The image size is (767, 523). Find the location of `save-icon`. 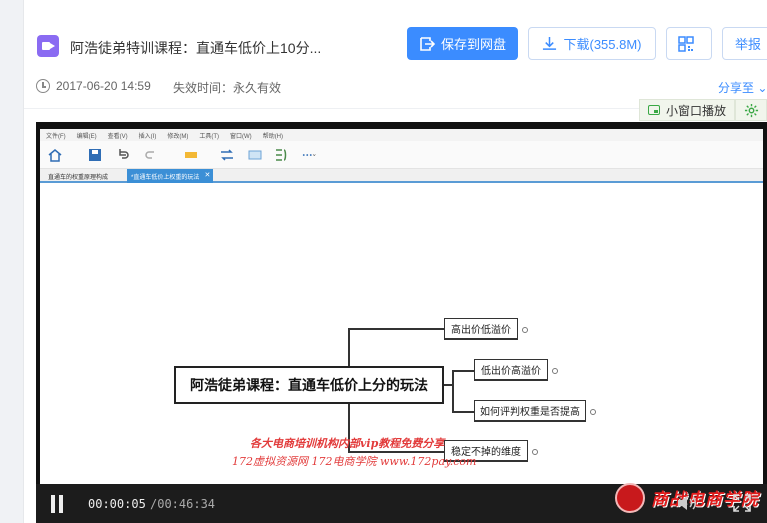

save-icon is located at coordinates (427, 43).